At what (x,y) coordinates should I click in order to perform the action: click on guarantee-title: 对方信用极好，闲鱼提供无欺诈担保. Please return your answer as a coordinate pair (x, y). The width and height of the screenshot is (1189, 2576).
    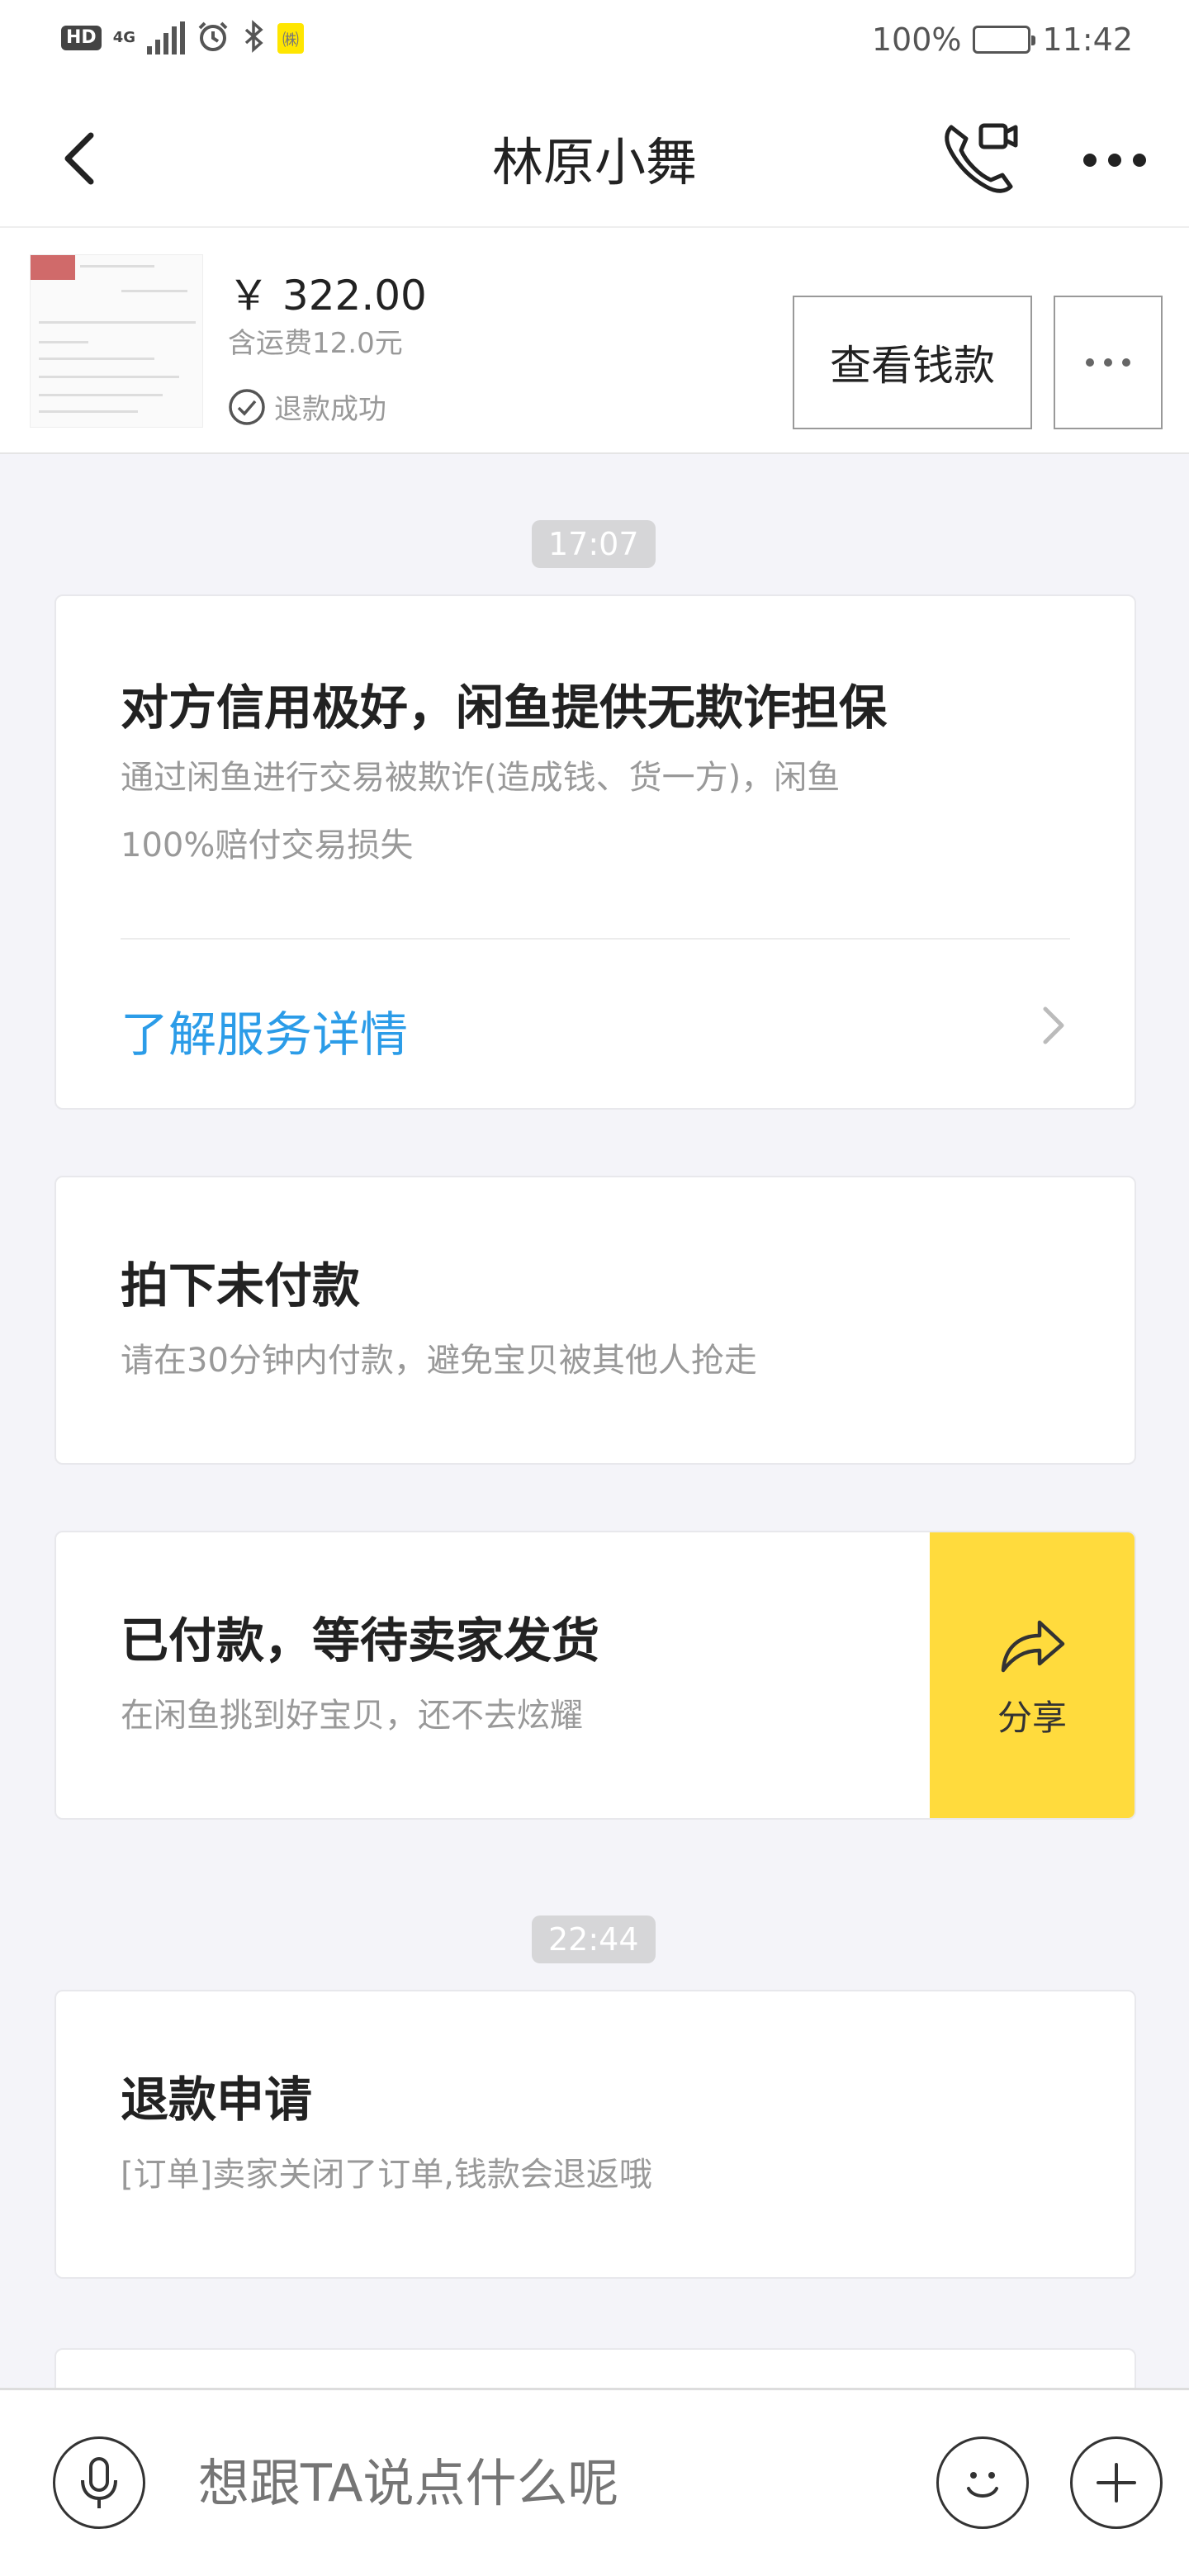
    Looking at the image, I should click on (504, 708).